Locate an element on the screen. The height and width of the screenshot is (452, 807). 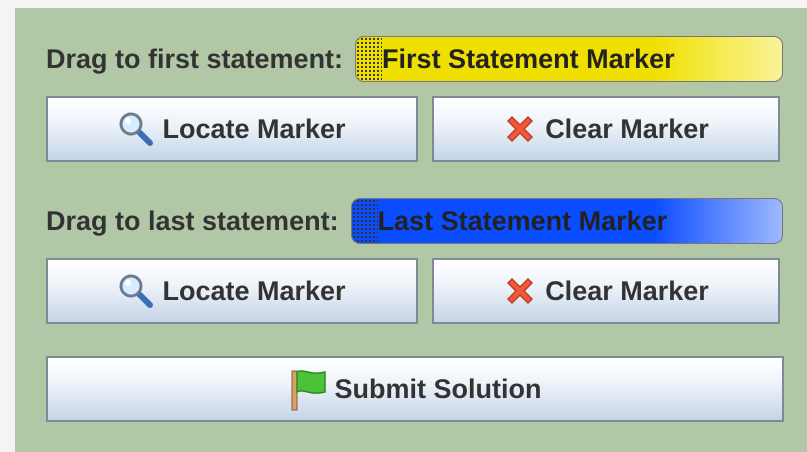
submit-button: Submit Solution is located at coordinates (415, 389).